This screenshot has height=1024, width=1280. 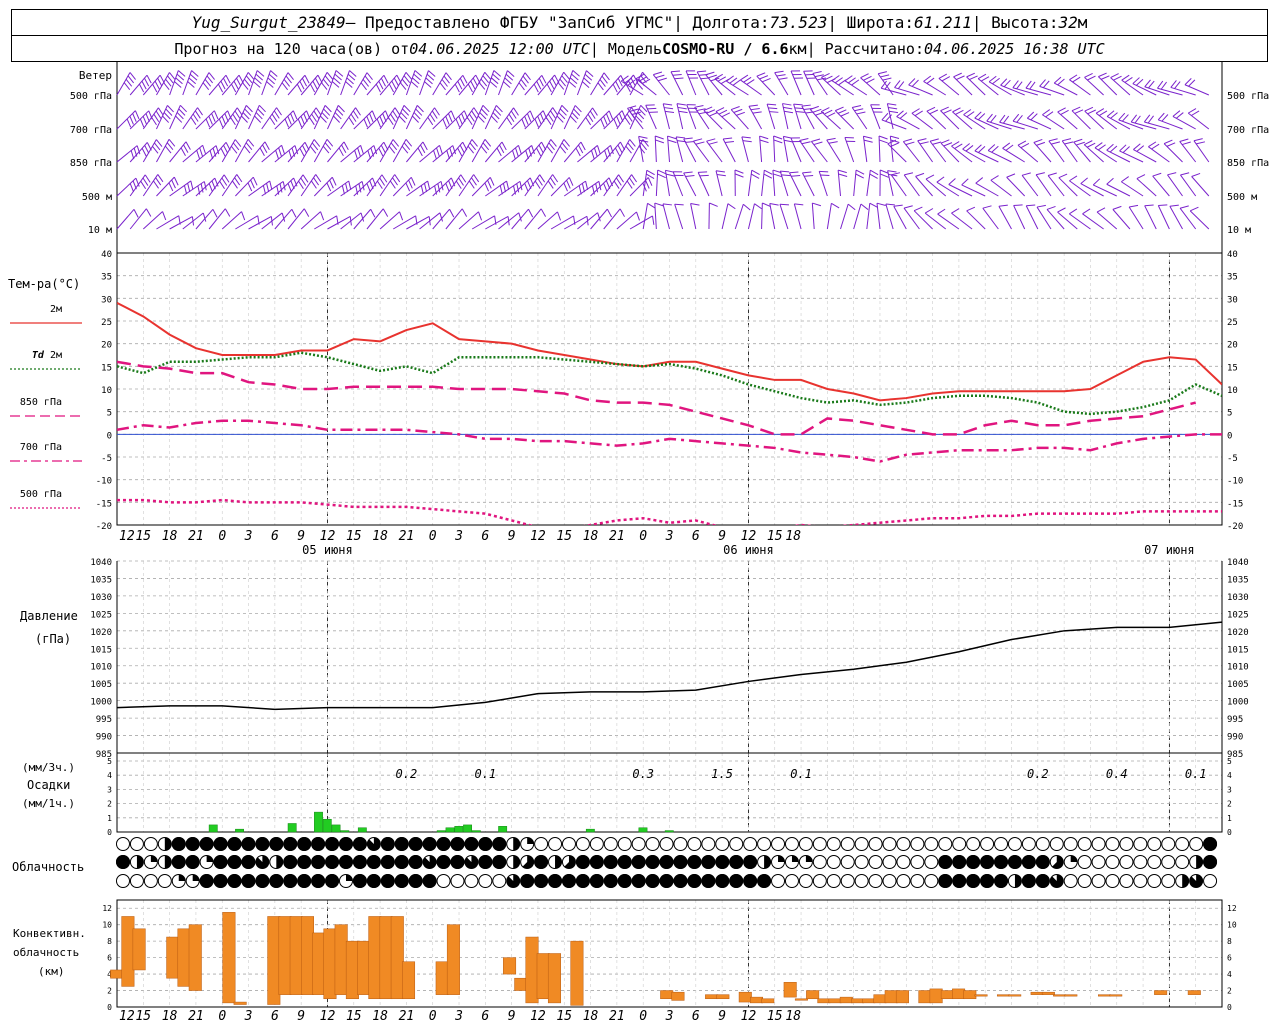 What do you see at coordinates (362, 830) in the screenshot?
I see `precip-bar` at bounding box center [362, 830].